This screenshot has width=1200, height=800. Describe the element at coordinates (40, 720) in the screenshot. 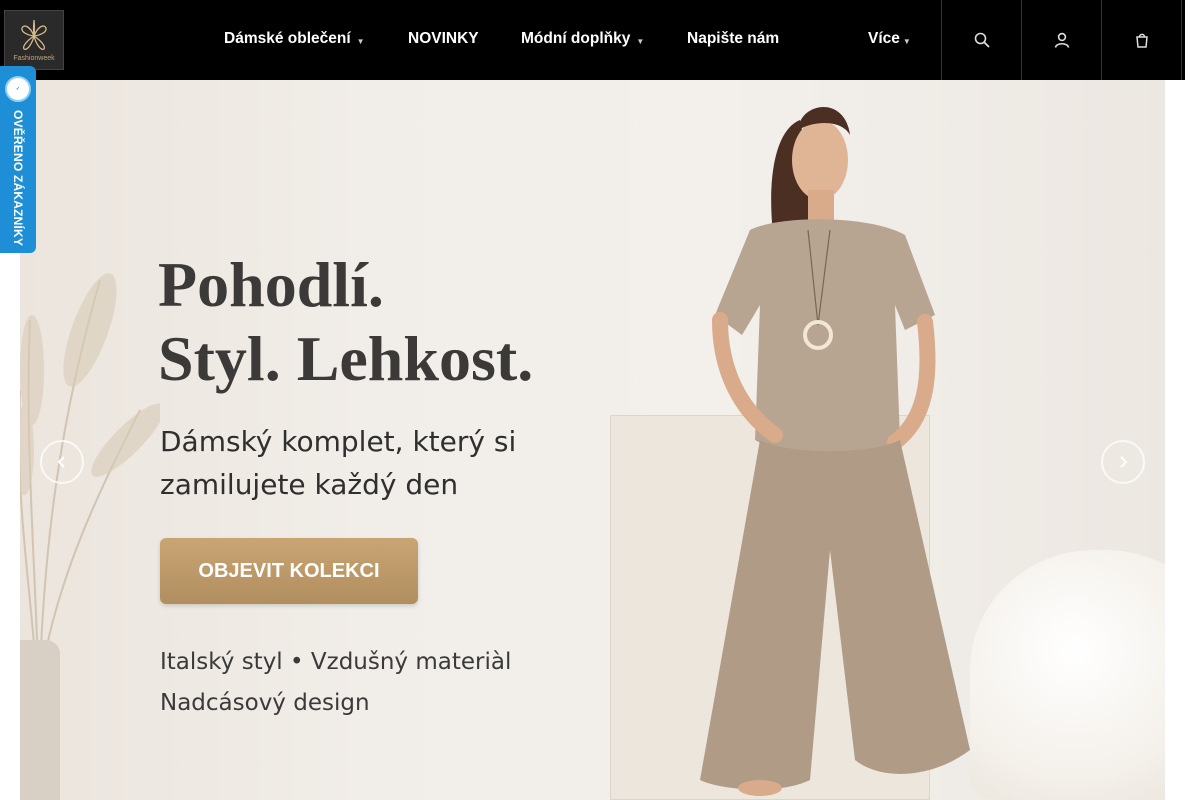

I see `vase-decoration` at that location.